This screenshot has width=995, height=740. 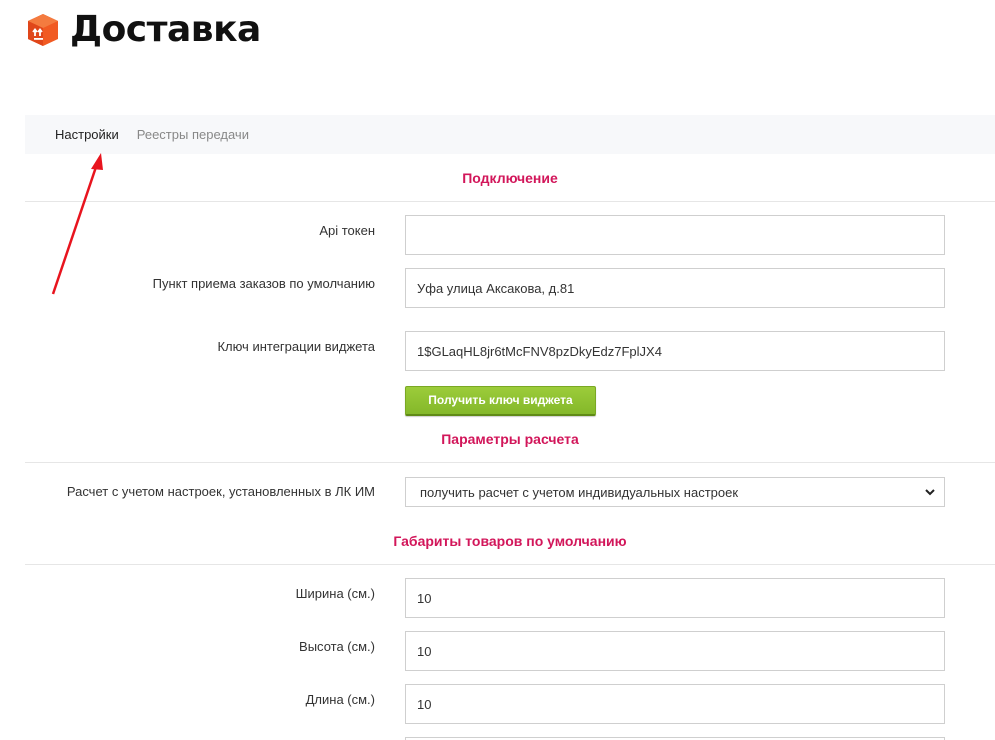 I want to click on length-input, so click(x=675, y=704).